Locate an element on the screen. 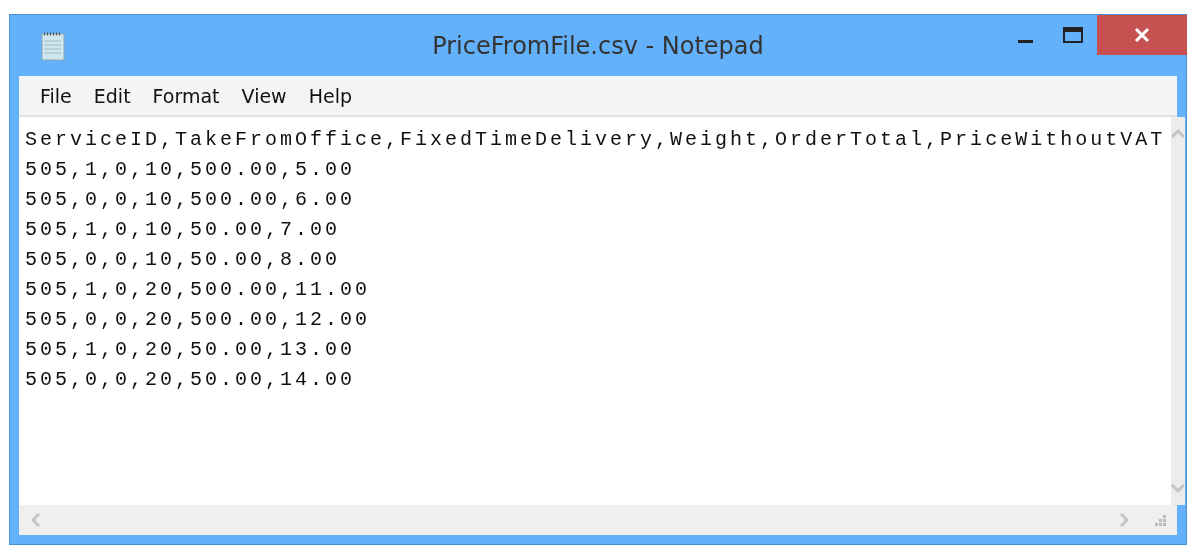 The image size is (1189, 548). scroll-up-icon is located at coordinates (1178, 133).